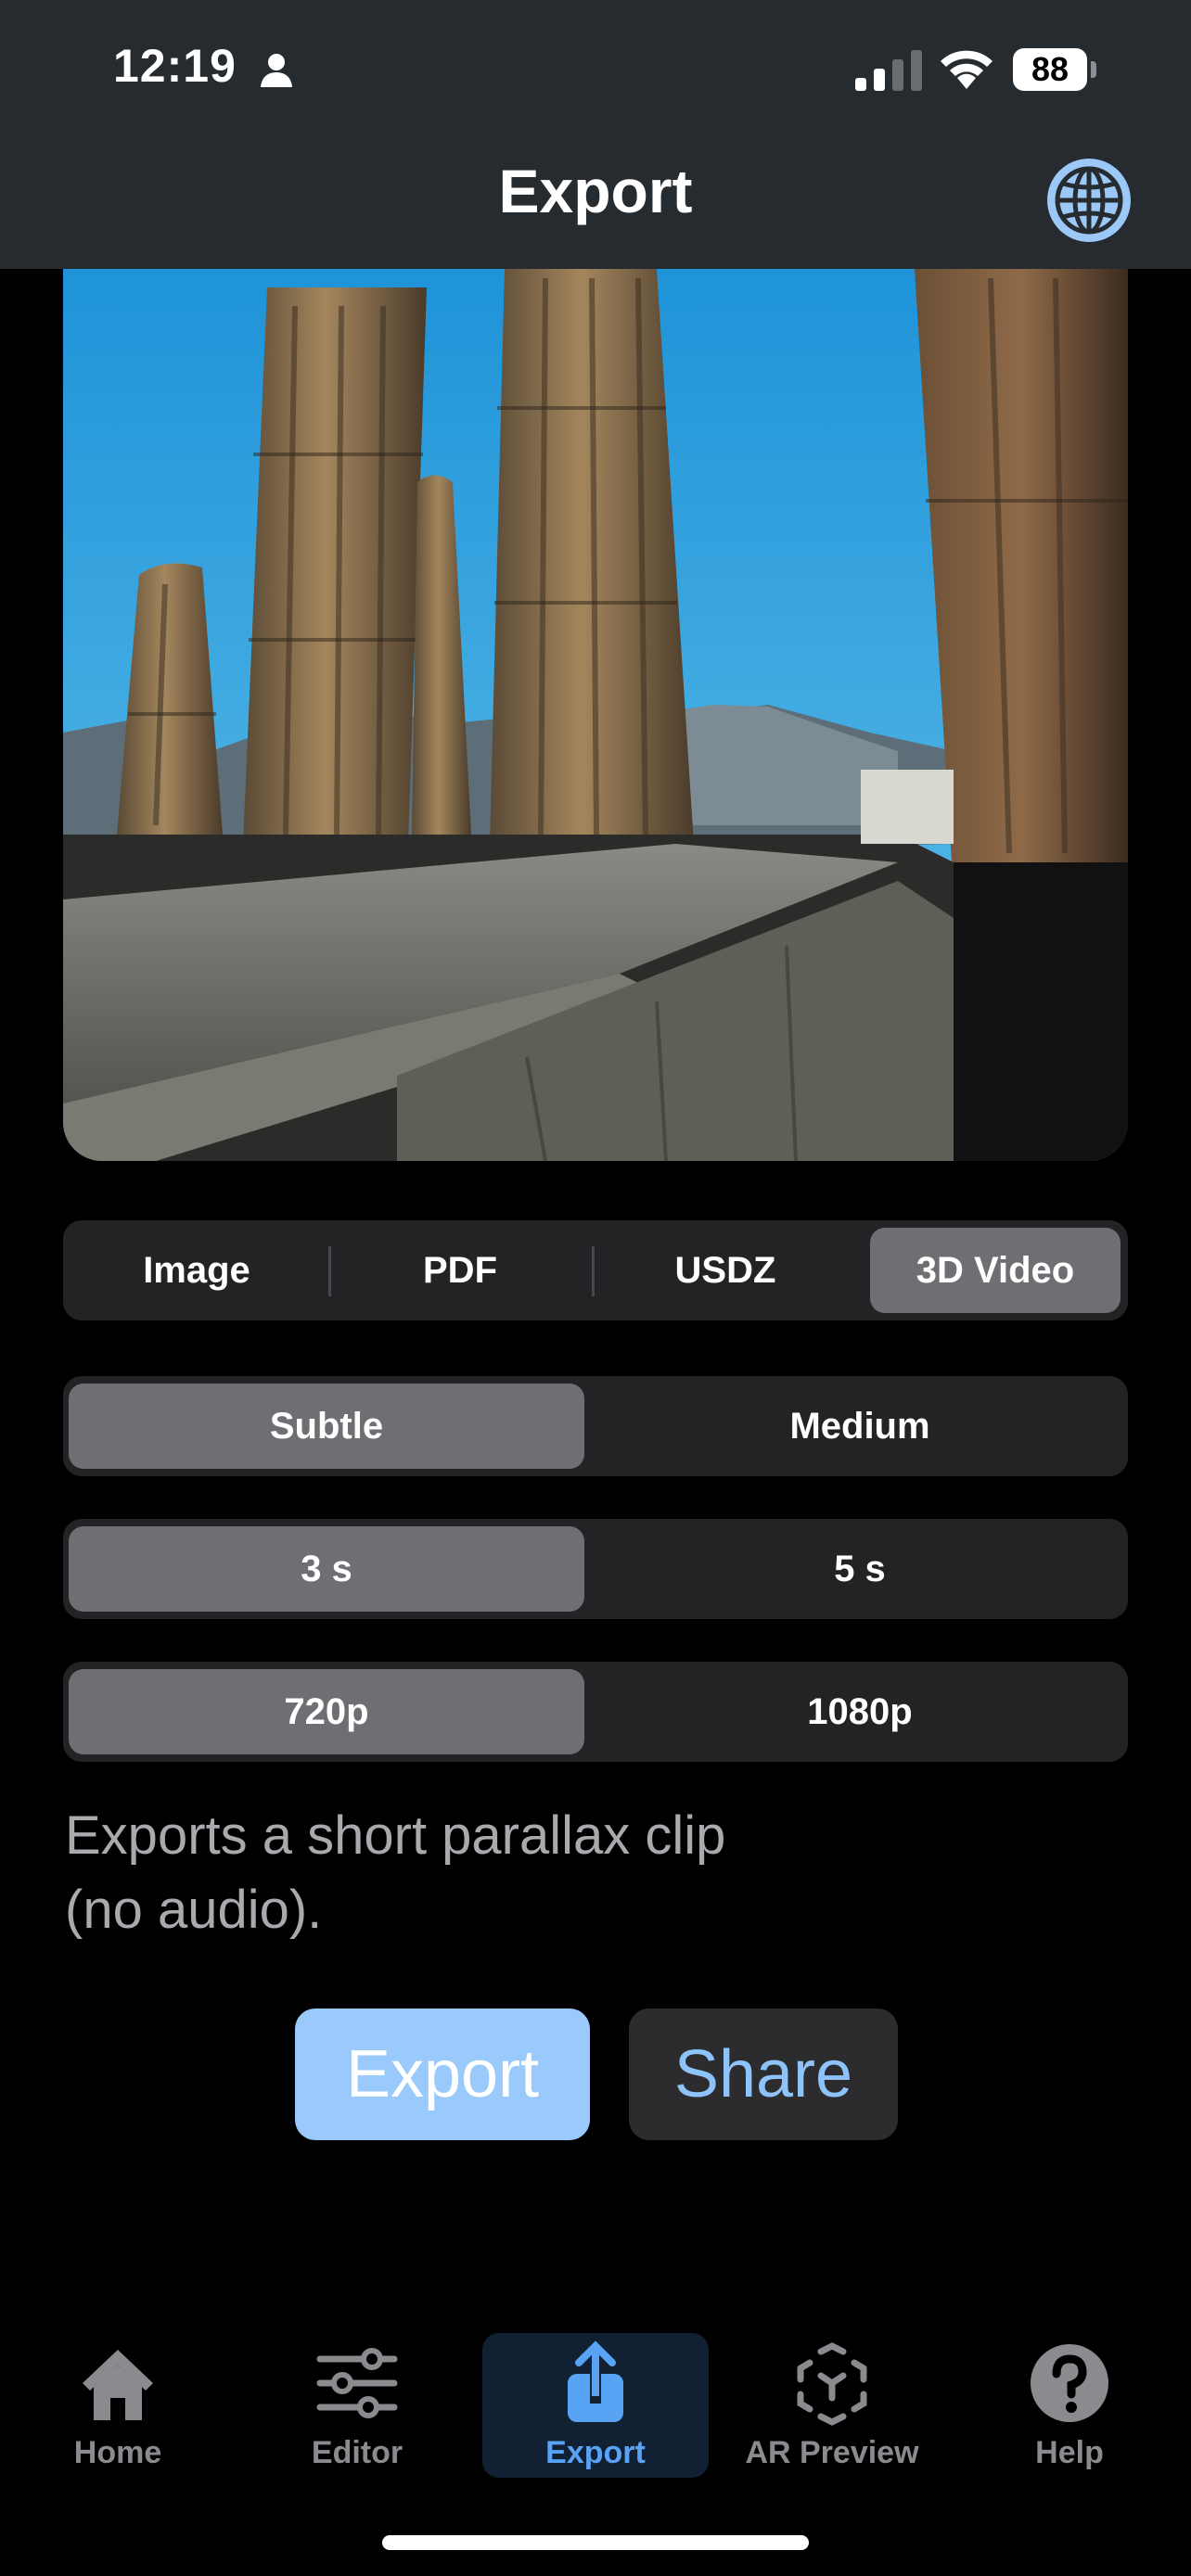 Image resolution: width=1191 pixels, height=2576 pixels. I want to click on globe-icon, so click(1088, 201).